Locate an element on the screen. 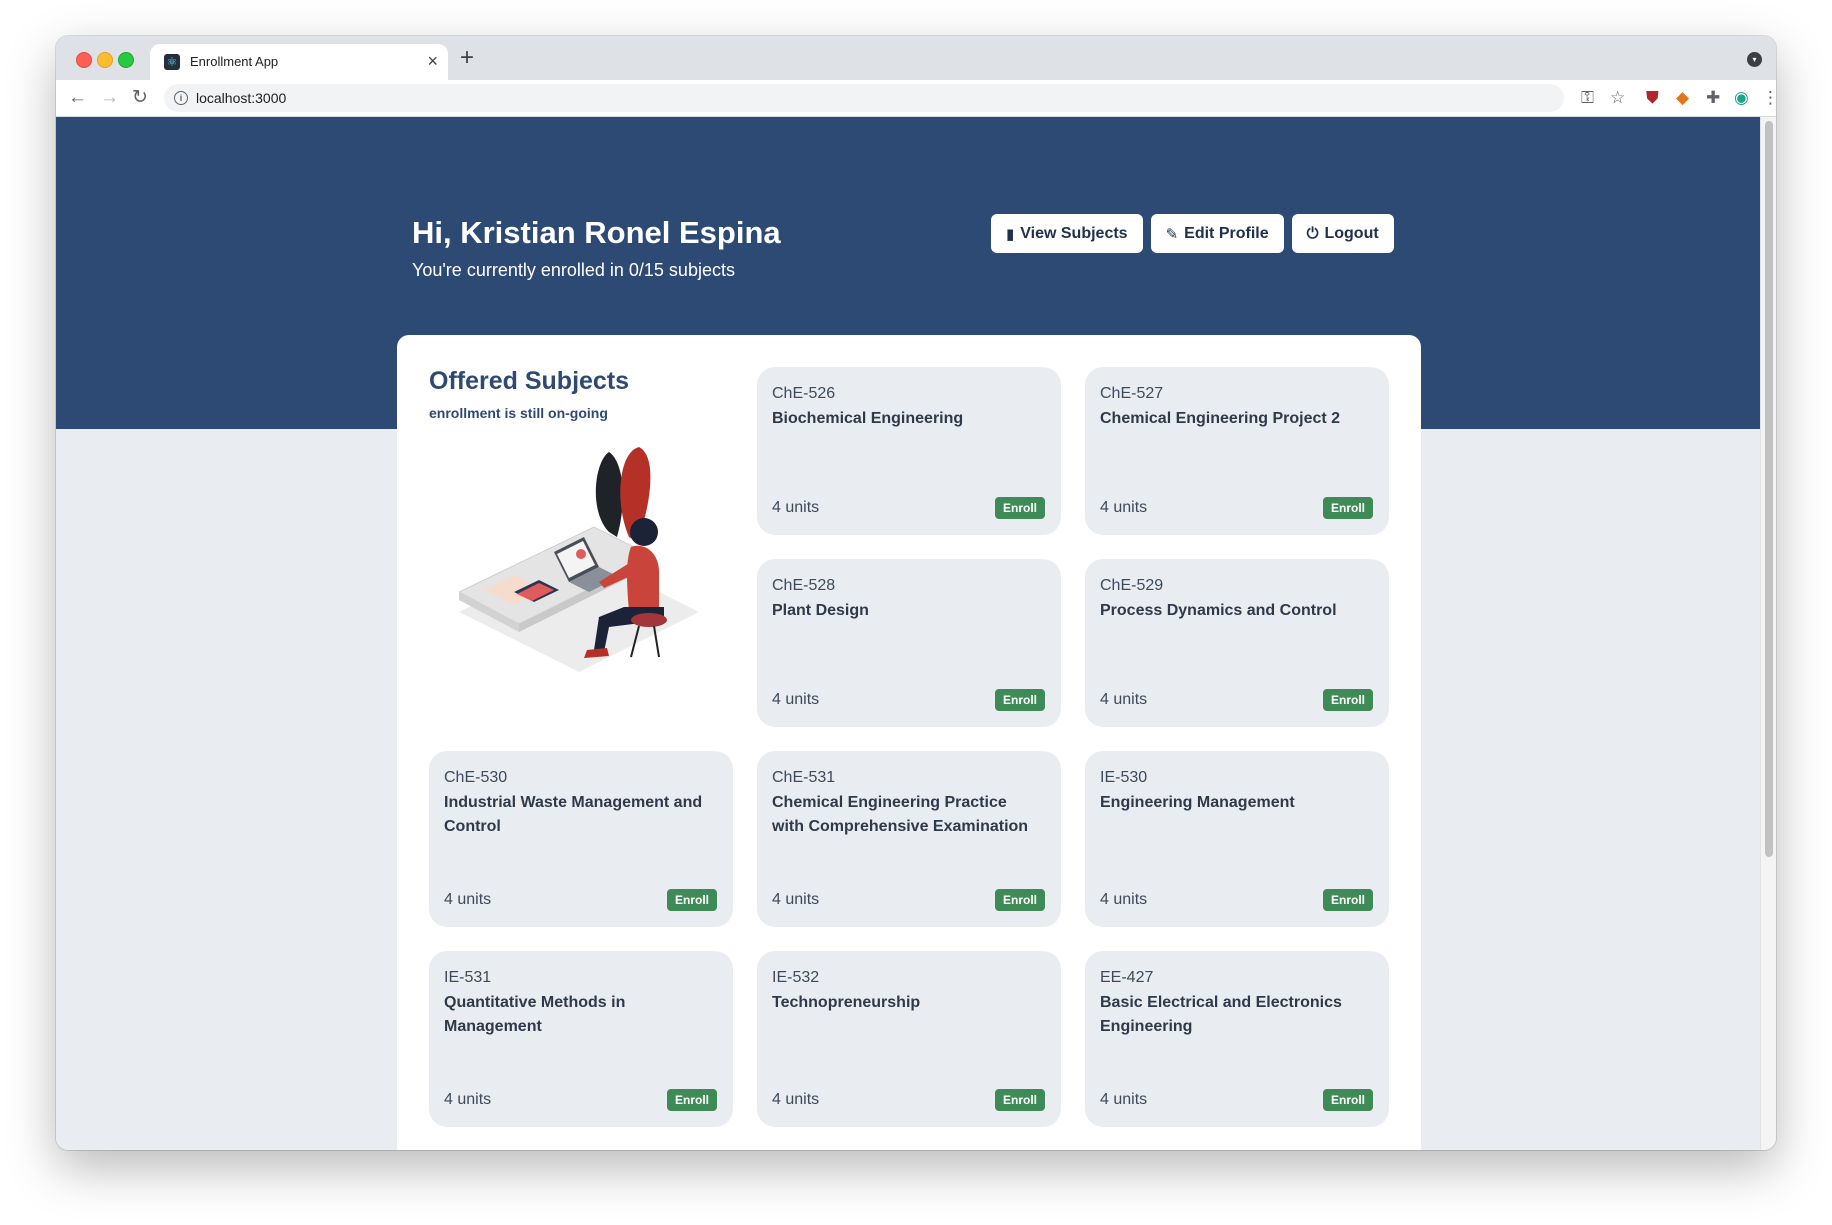 The width and height of the screenshot is (1832, 1225). close-window-button is located at coordinates (84, 60).